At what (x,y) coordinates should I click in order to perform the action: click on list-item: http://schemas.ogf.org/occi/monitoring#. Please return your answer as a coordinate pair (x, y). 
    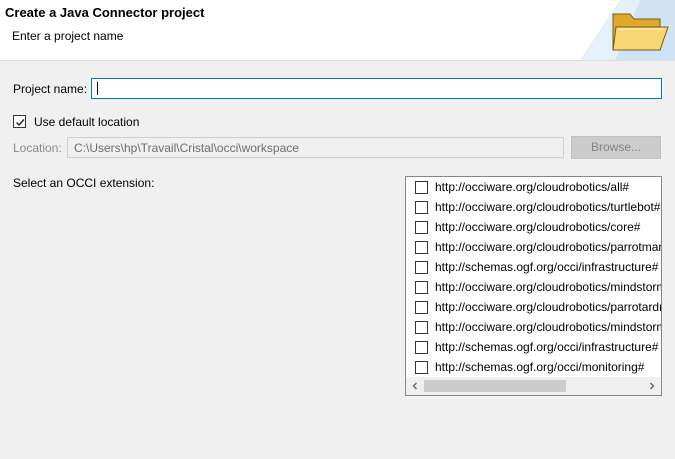
    Looking at the image, I should click on (533, 367).